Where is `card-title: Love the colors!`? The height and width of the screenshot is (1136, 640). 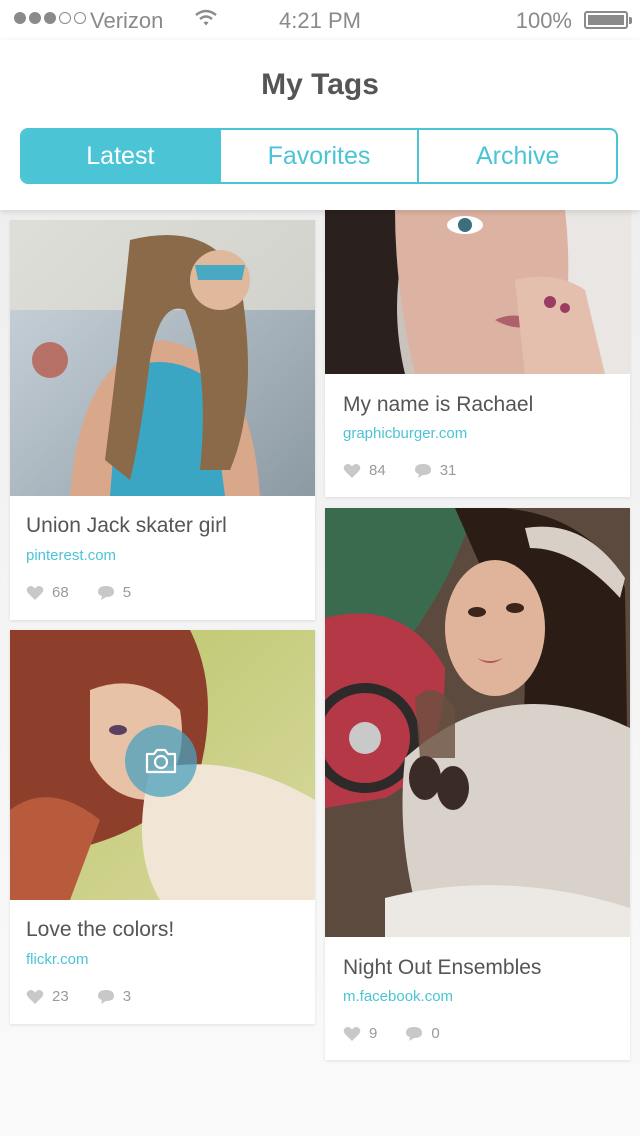 card-title: Love the colors! is located at coordinates (100, 929).